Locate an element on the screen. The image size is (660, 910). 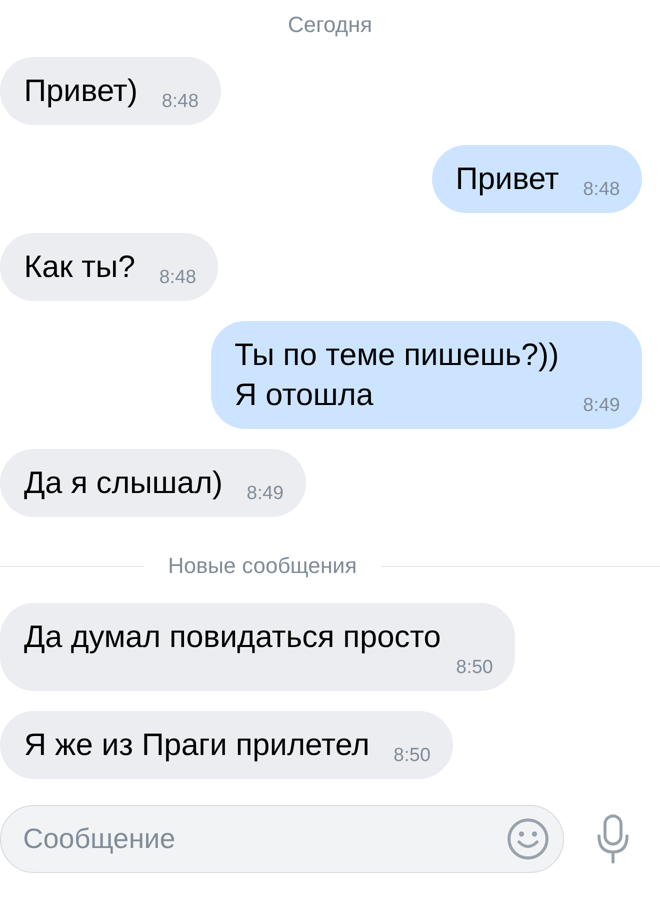
message-text: Привет) is located at coordinates (81, 91).